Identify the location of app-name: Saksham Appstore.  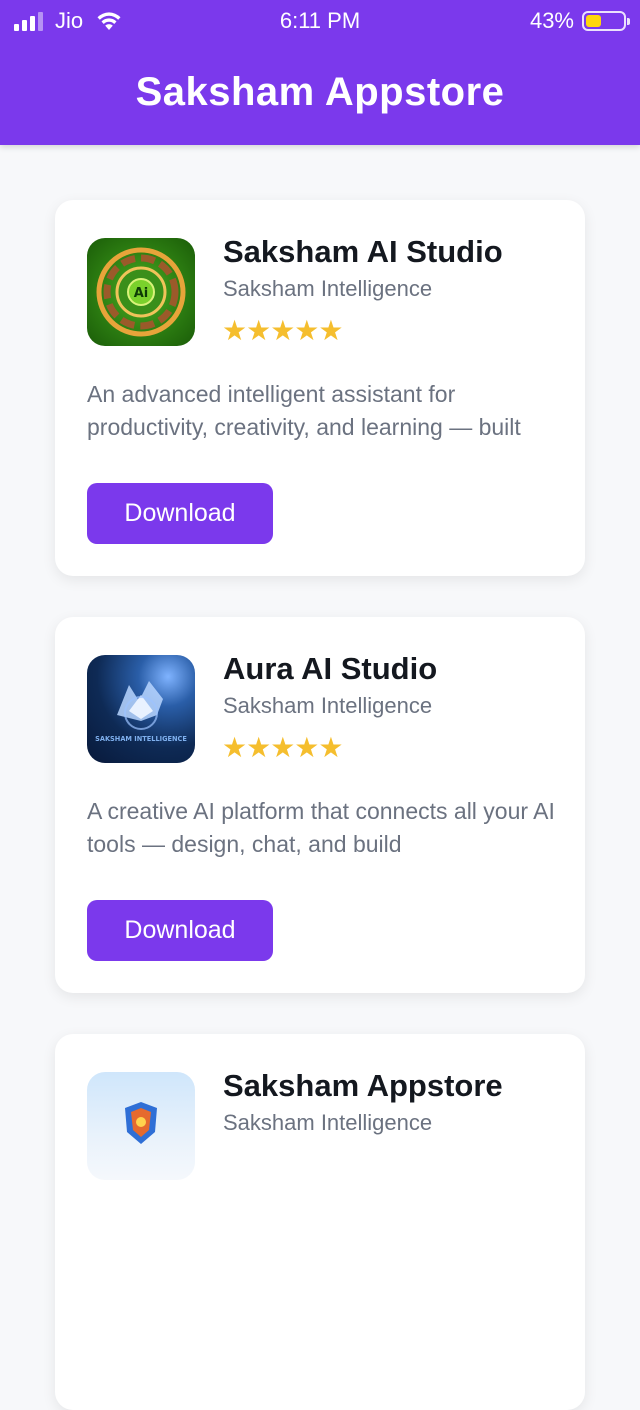
(363, 1086).